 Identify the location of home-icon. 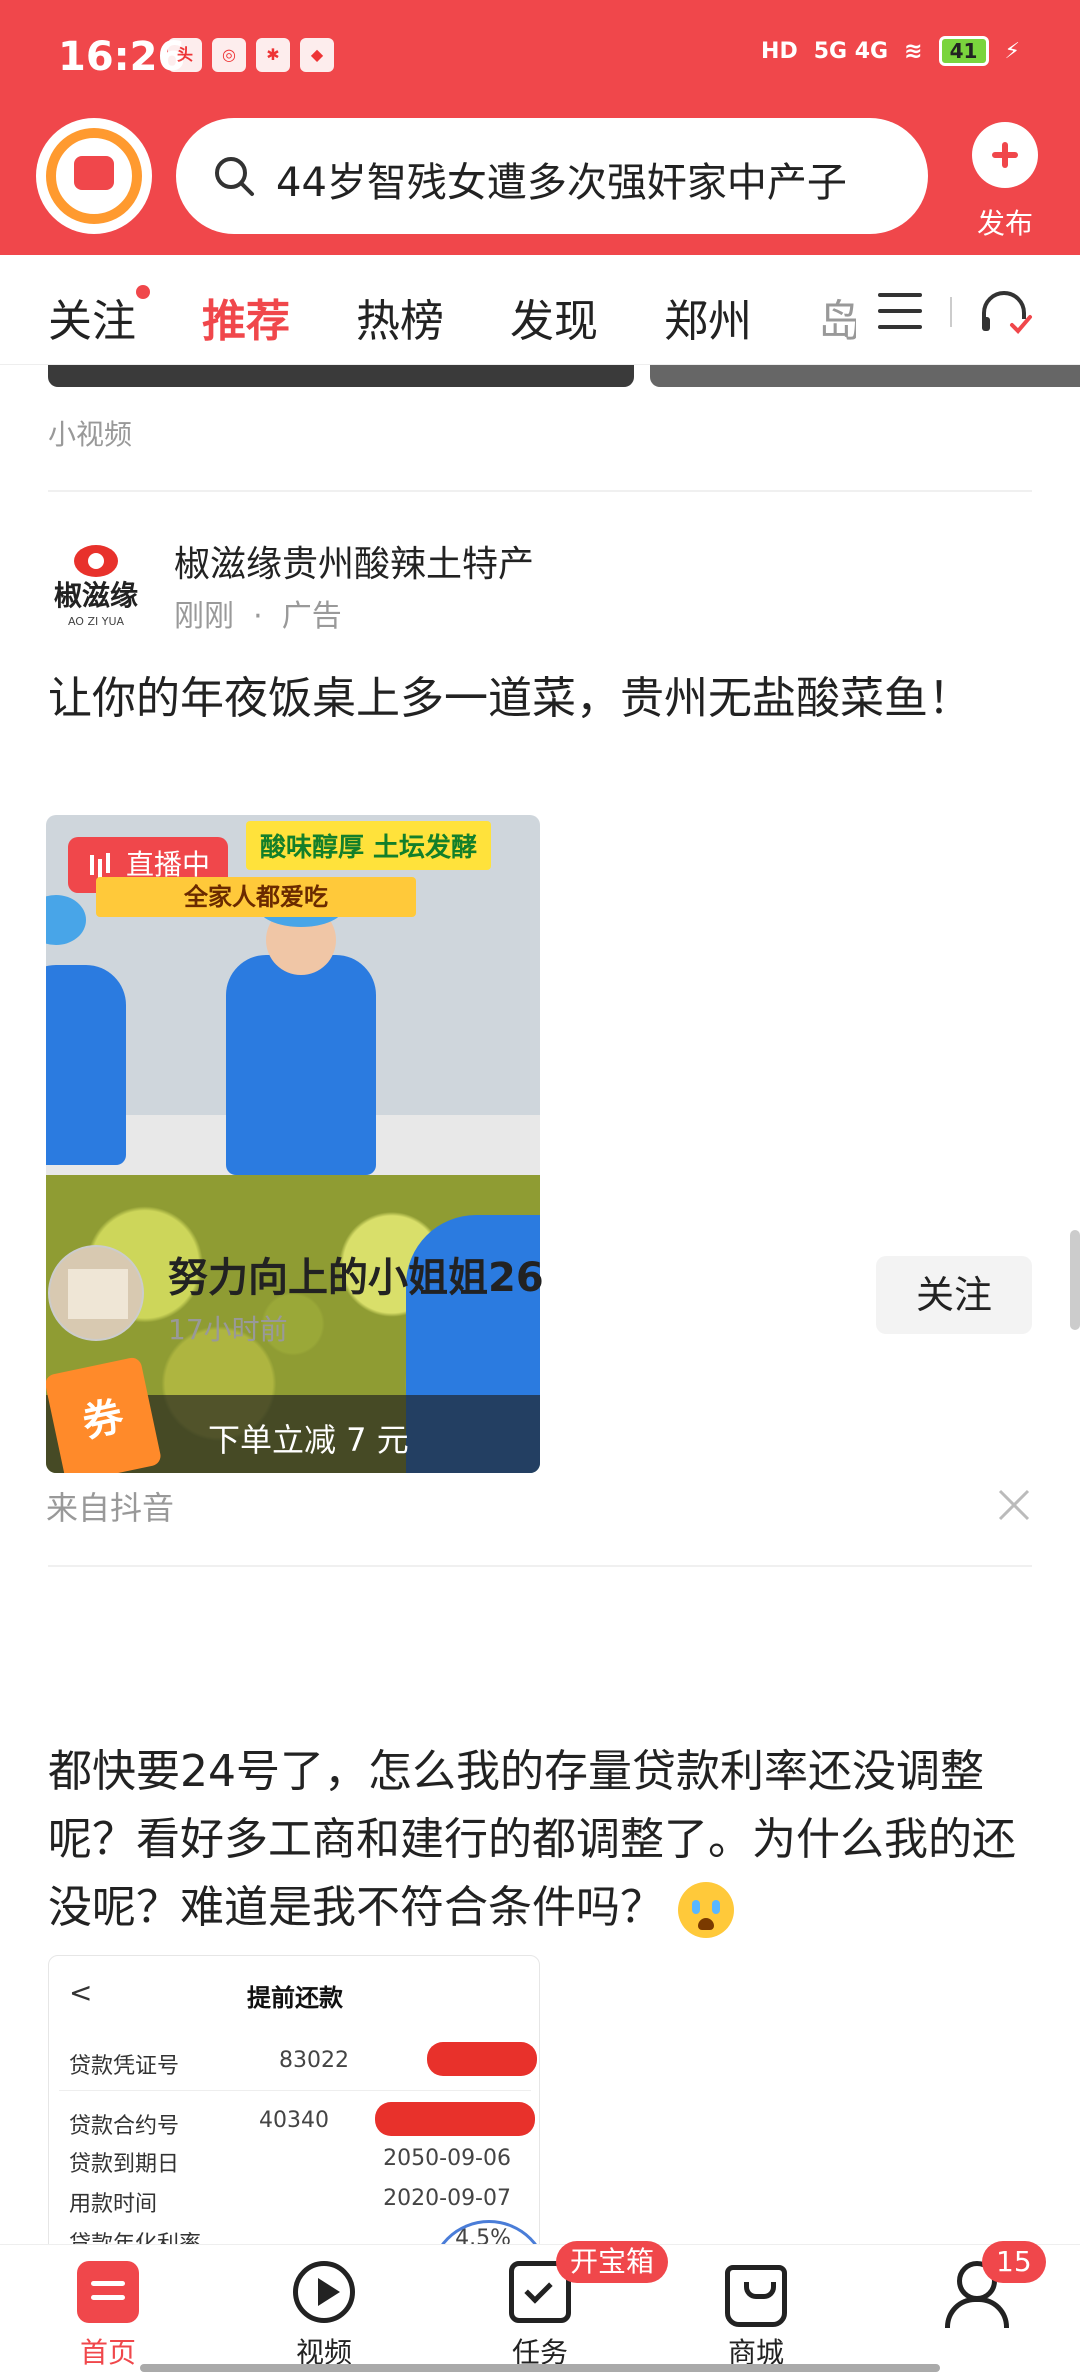
(108, 2292).